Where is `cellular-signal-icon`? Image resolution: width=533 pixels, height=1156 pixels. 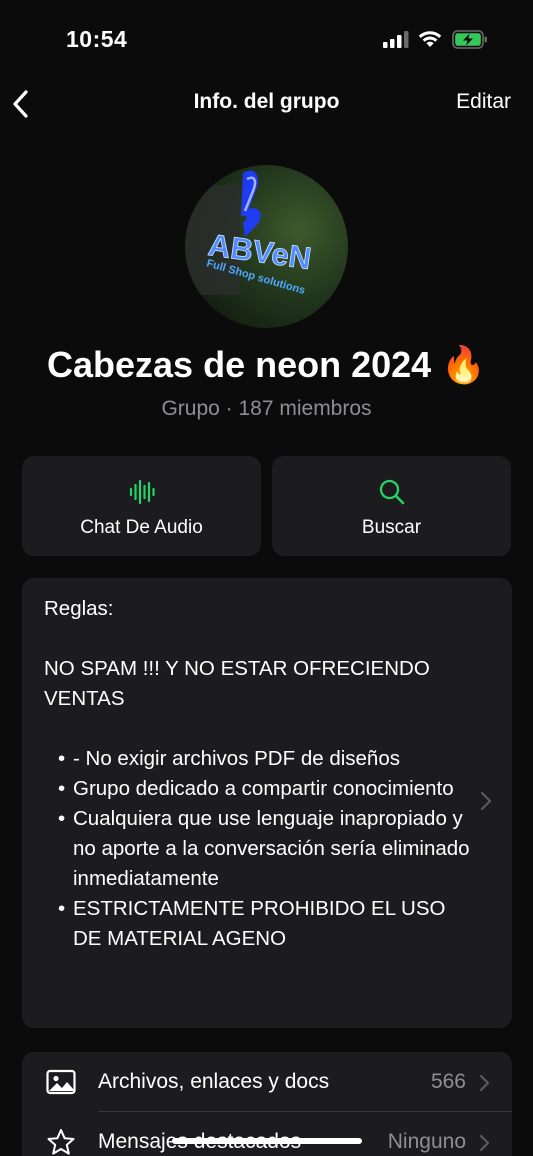
cellular-signal-icon is located at coordinates (396, 39).